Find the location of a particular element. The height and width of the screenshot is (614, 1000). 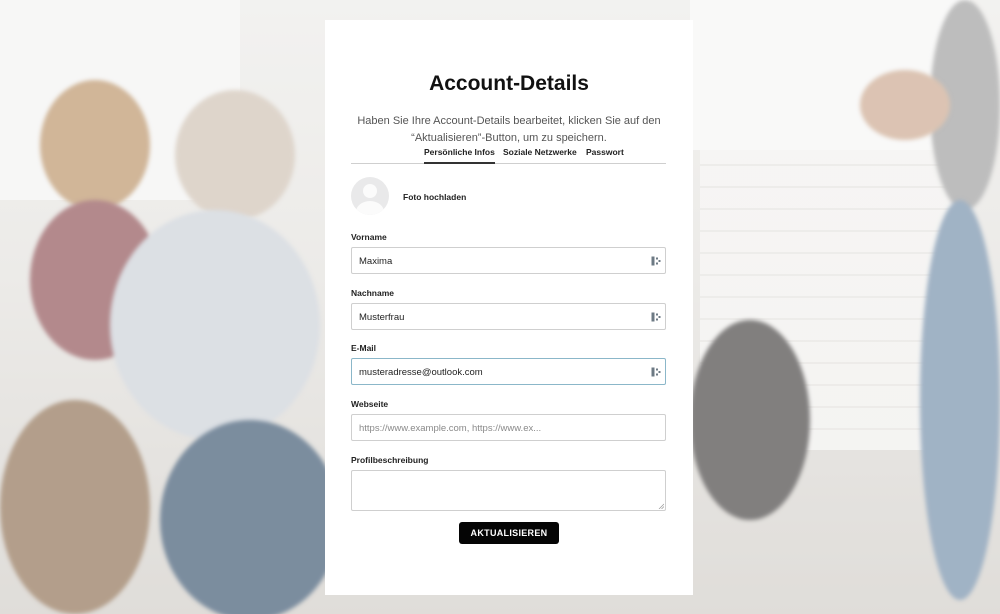

page-title: Account-Details is located at coordinates (509, 83).